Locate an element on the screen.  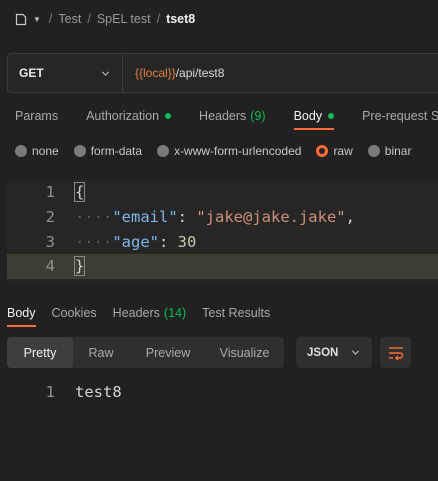
open-brace: { is located at coordinates (79, 192).